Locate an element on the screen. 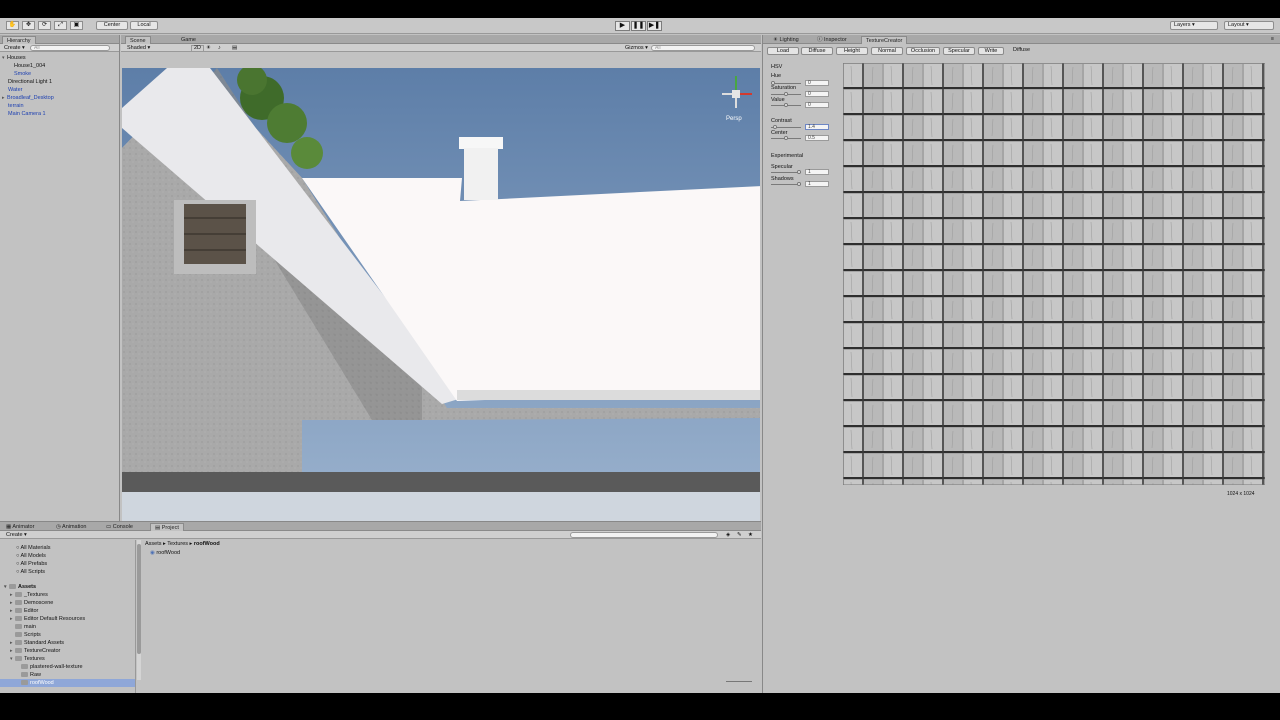 The height and width of the screenshot is (720, 1280). folder-scripts: Scripts is located at coordinates (20, 635).